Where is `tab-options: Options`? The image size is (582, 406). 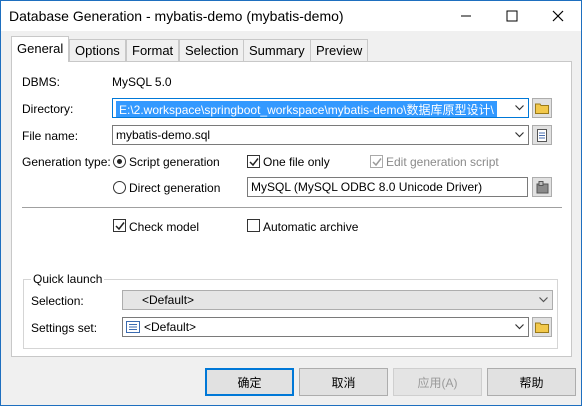
tab-options: Options is located at coordinates (97, 50).